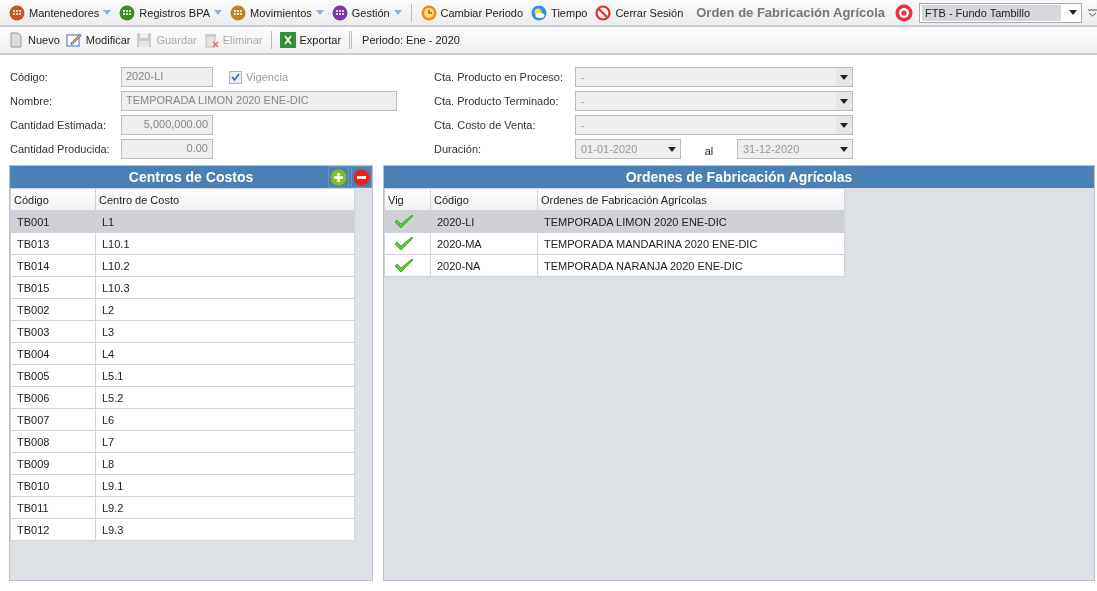 This screenshot has width=1097, height=591. What do you see at coordinates (171, 12) in the screenshot?
I see `menu-button: Registros BPA` at bounding box center [171, 12].